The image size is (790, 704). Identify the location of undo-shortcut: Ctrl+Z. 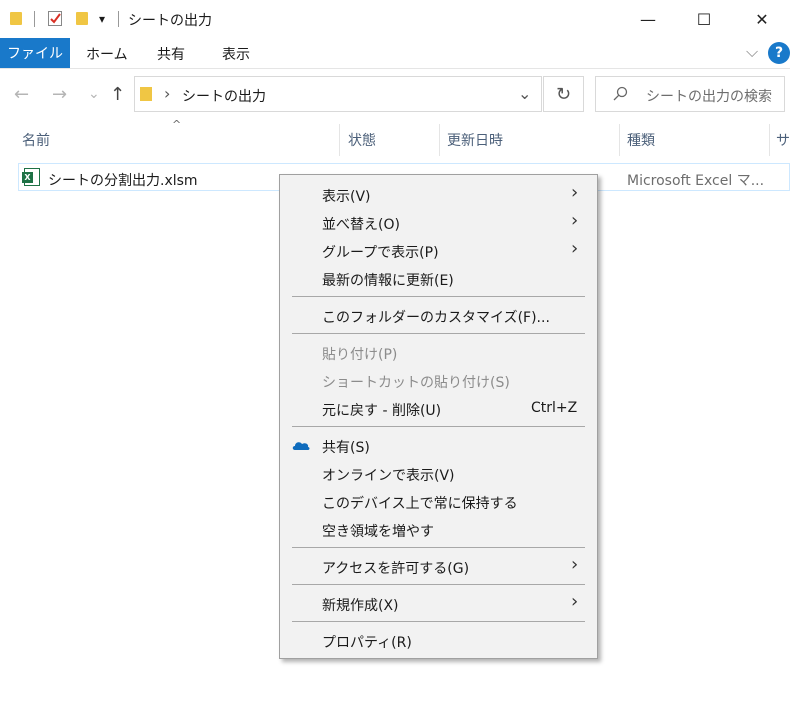
(554, 408).